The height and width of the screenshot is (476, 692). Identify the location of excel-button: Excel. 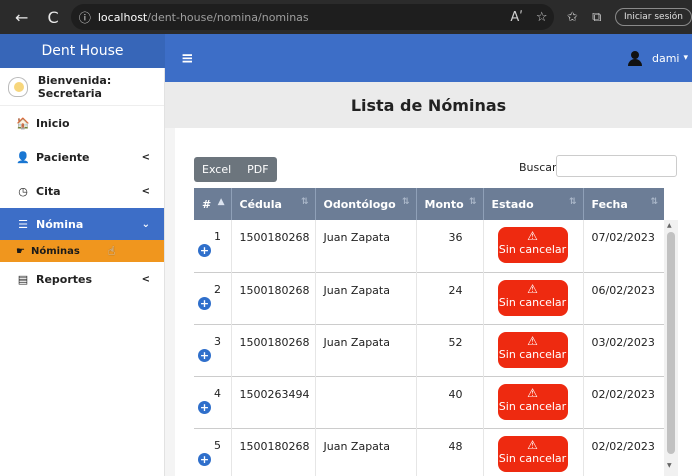
(217, 169).